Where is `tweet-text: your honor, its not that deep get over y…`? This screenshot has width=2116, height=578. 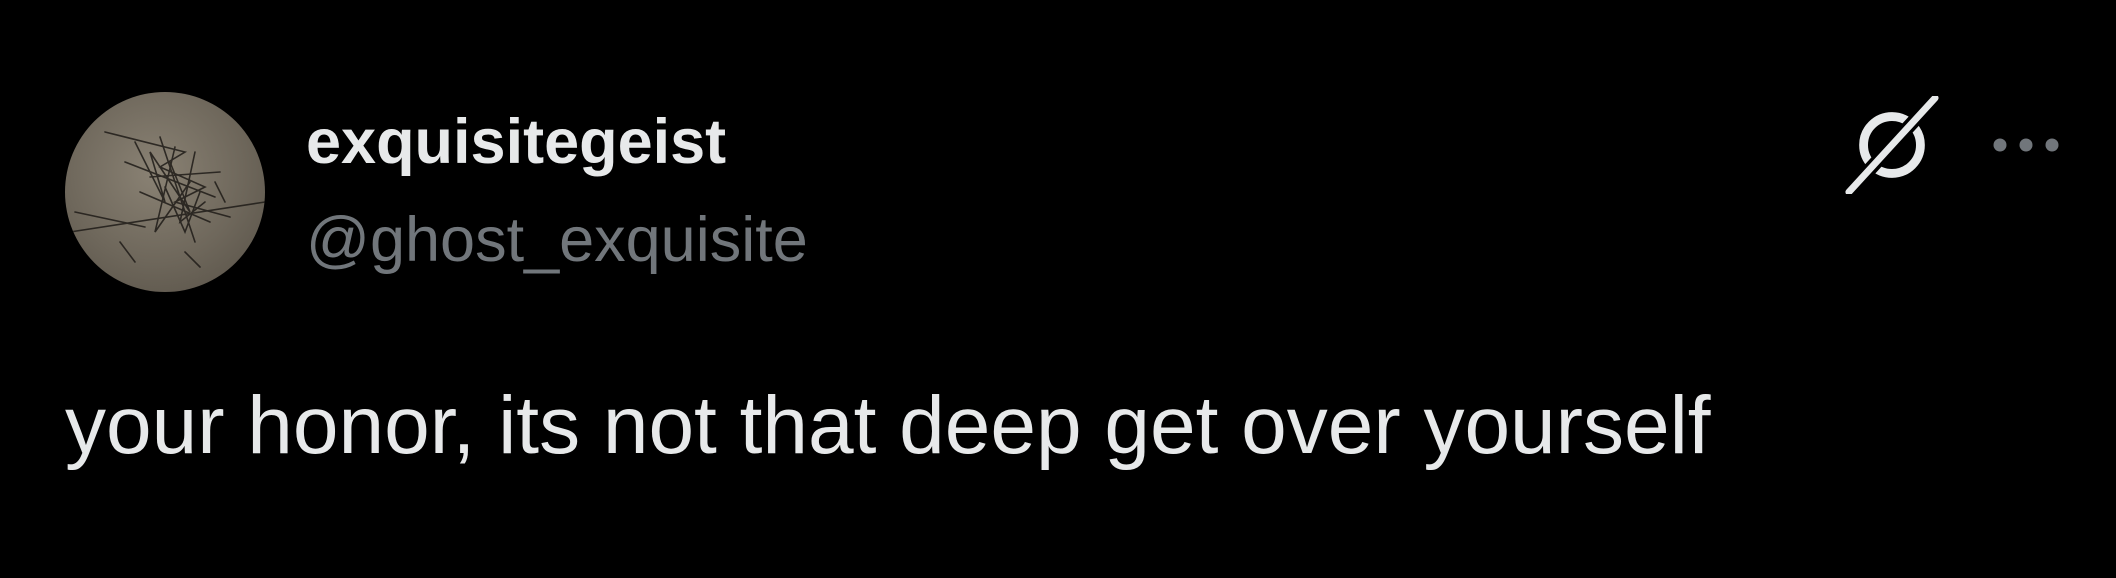 tweet-text: your honor, its not that deep get over y… is located at coordinates (888, 425).